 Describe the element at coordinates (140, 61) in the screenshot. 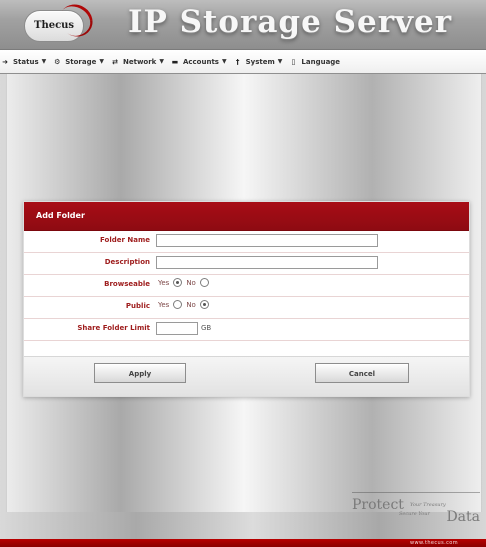

I see `menu-network-label: Network` at that location.